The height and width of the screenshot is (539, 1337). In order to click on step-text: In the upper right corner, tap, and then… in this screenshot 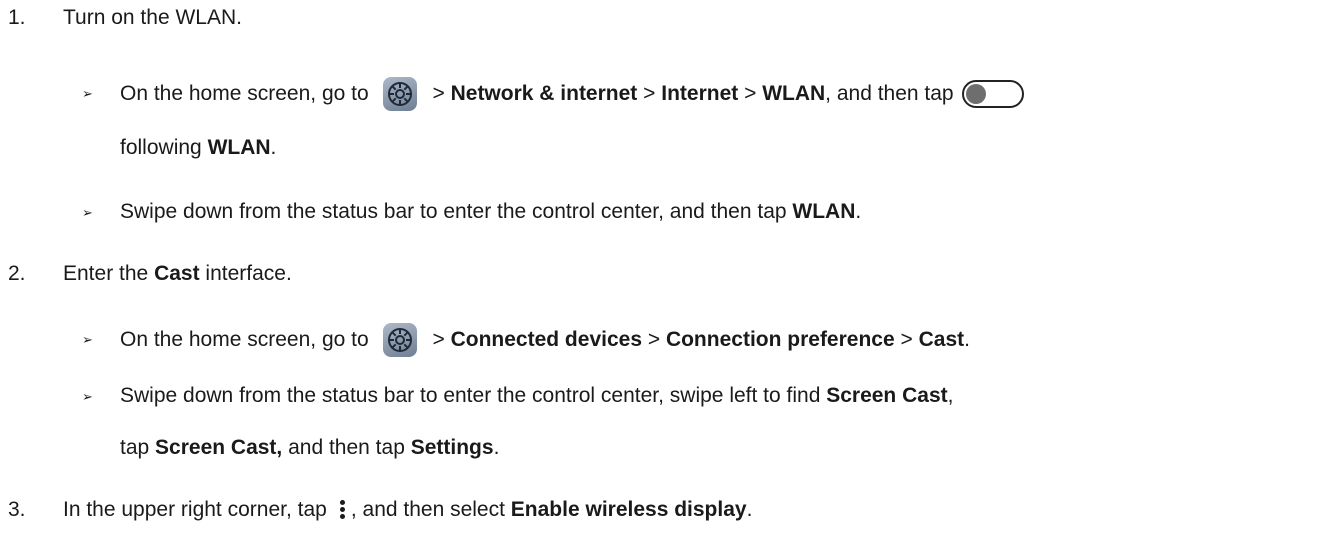, I will do `click(408, 509)`.